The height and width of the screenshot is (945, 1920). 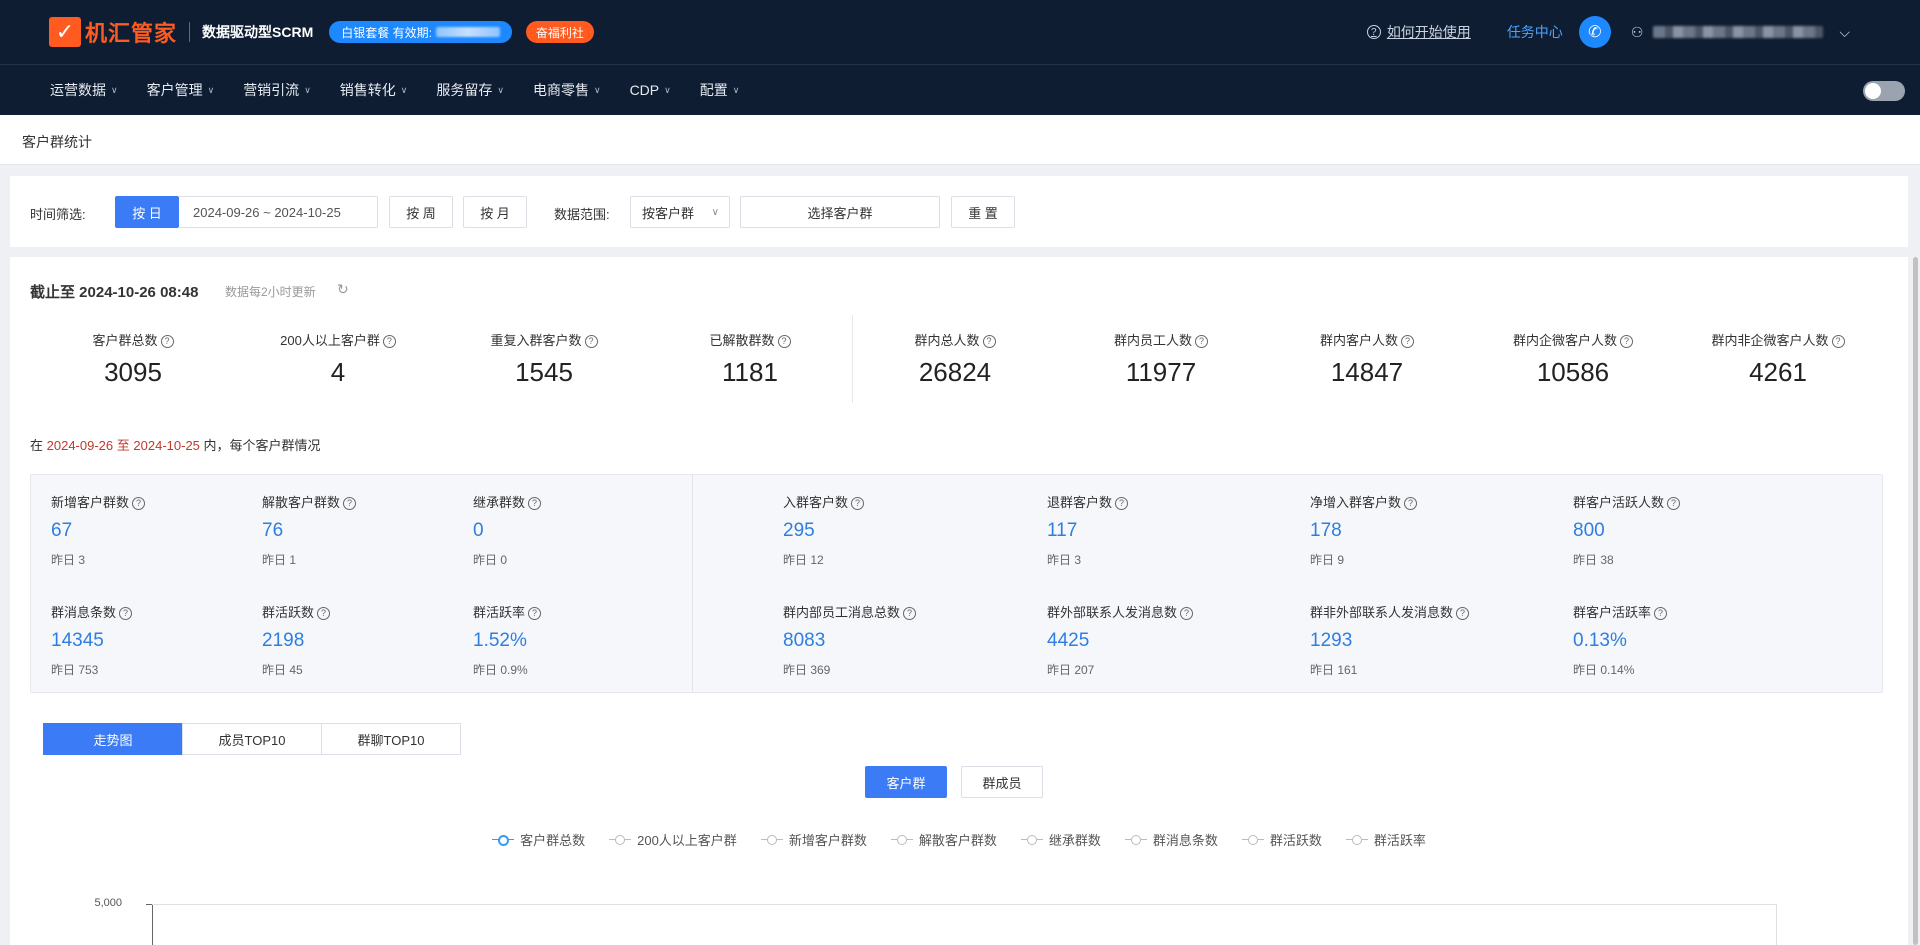 I want to click on nav-item-config: 配置 ∨, so click(x=720, y=90).